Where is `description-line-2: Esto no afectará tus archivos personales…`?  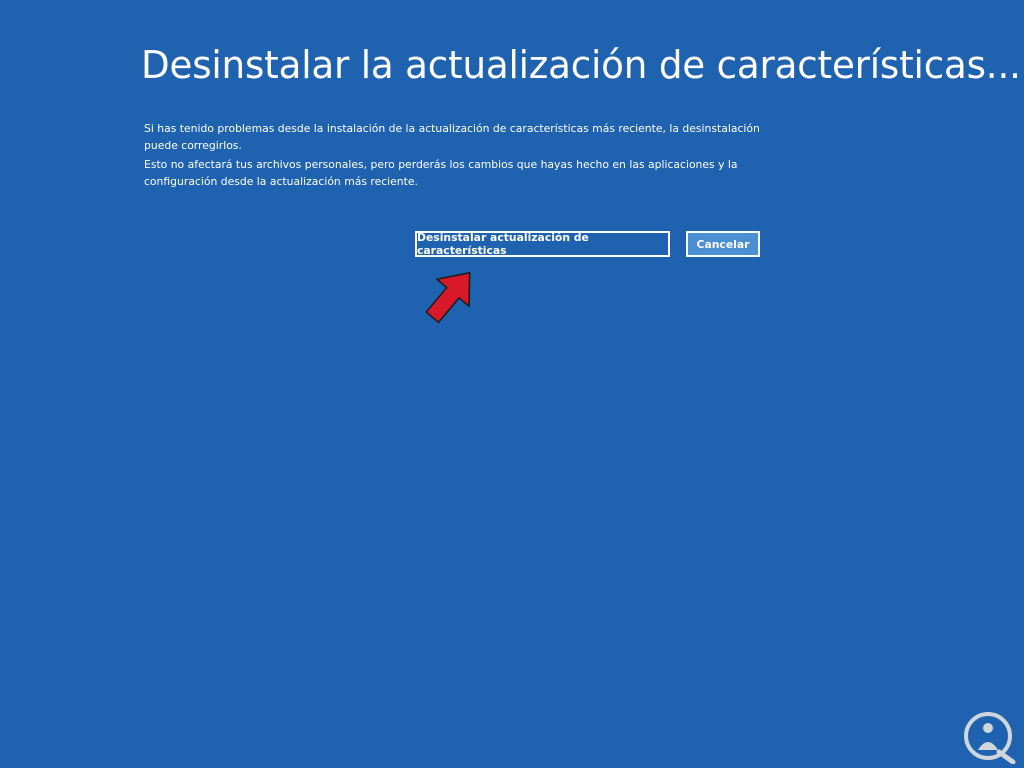
description-line-2: Esto no afectará tus archivos personales… is located at coordinates (441, 173).